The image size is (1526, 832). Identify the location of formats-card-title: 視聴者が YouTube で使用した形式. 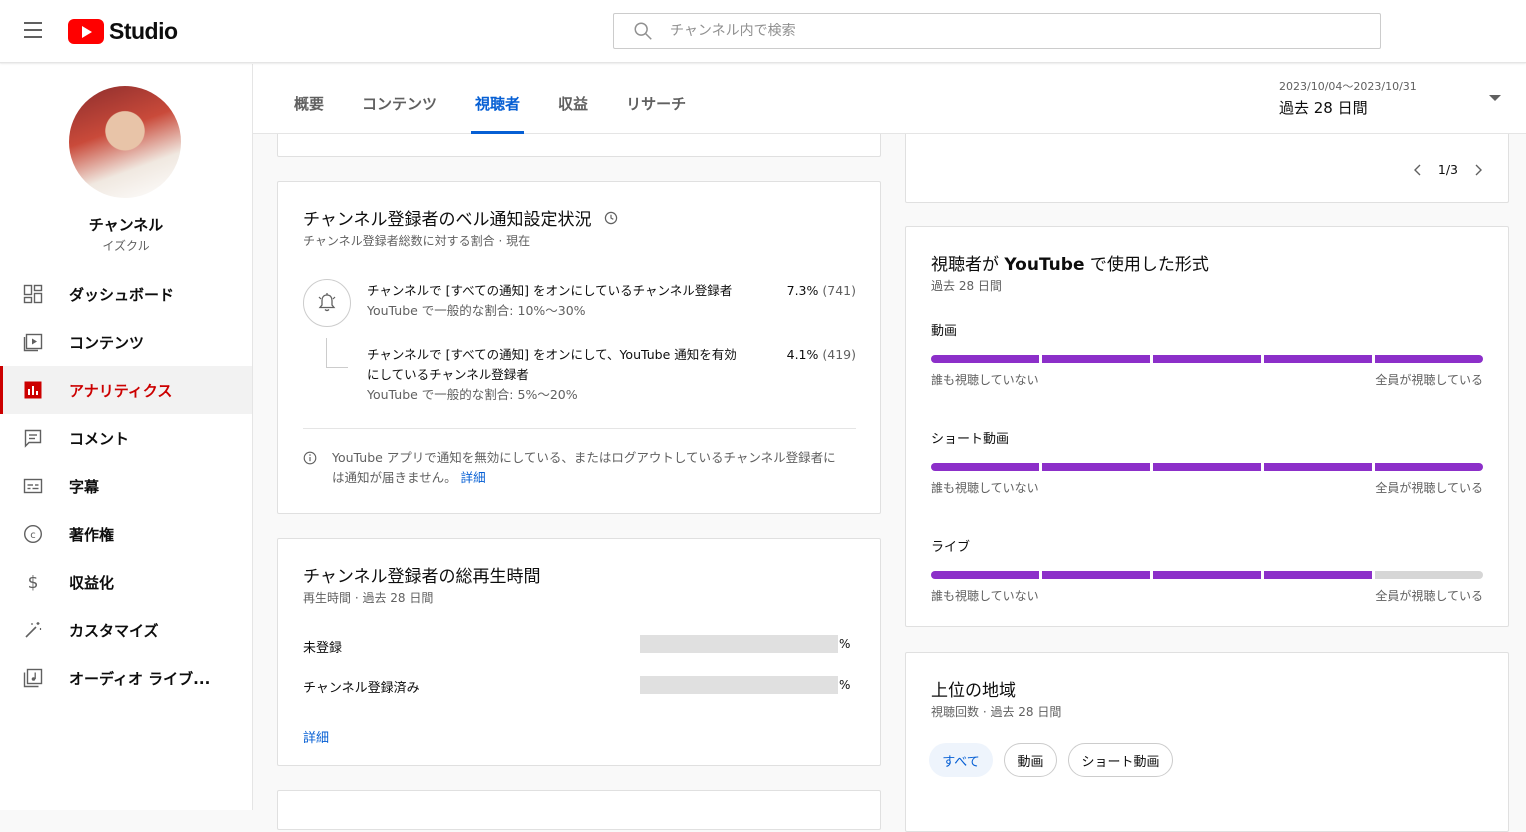
(1070, 262).